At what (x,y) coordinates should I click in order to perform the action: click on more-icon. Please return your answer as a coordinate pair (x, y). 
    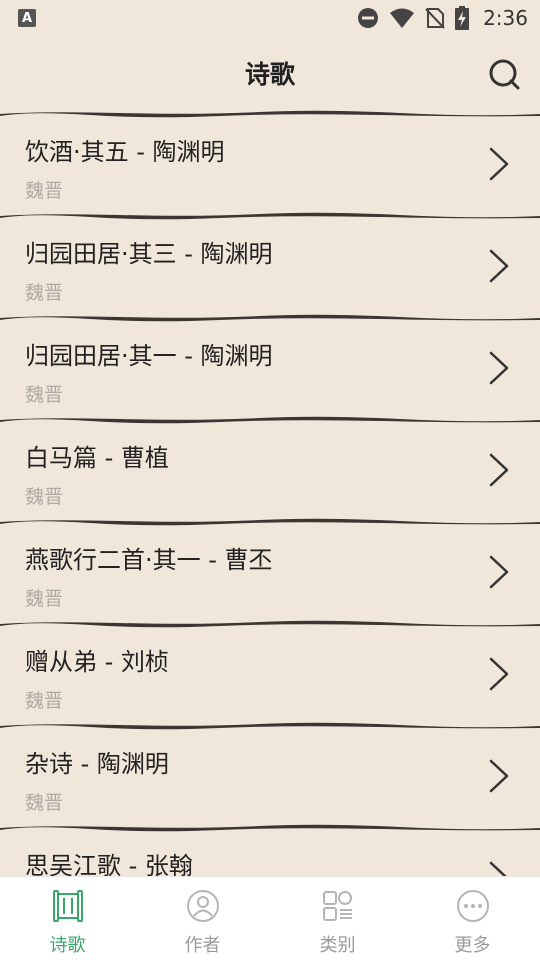
    Looking at the image, I should click on (472, 906).